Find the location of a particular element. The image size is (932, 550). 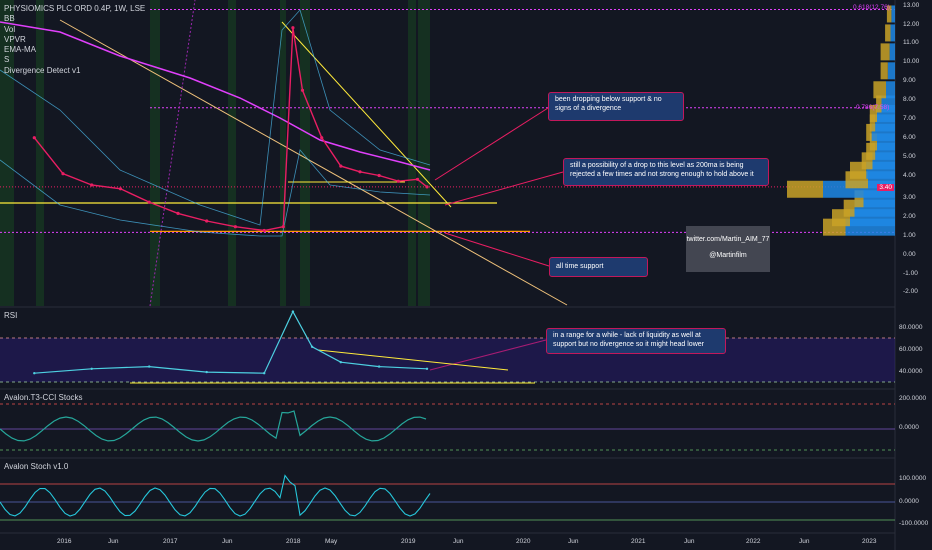

price-tick: 11.00 is located at coordinates (911, 42).